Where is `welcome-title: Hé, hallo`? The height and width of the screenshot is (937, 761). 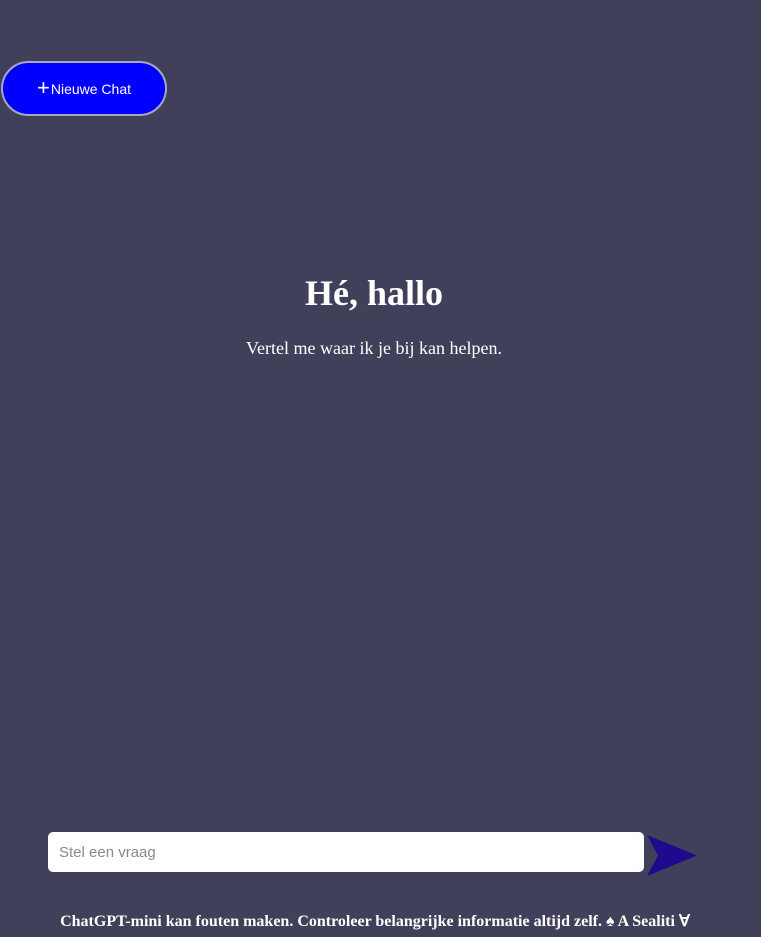 welcome-title: Hé, hallo is located at coordinates (373, 293).